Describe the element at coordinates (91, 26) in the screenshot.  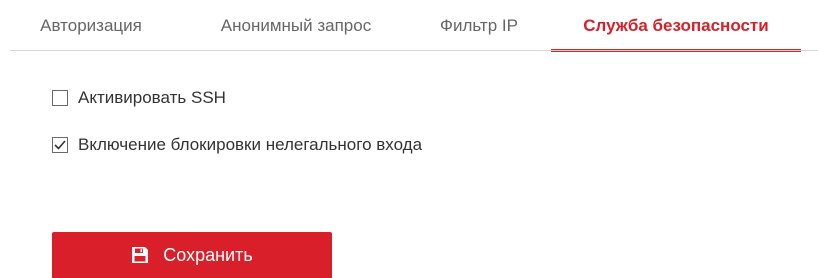
I see `tab-authorization: Авторизация` at that location.